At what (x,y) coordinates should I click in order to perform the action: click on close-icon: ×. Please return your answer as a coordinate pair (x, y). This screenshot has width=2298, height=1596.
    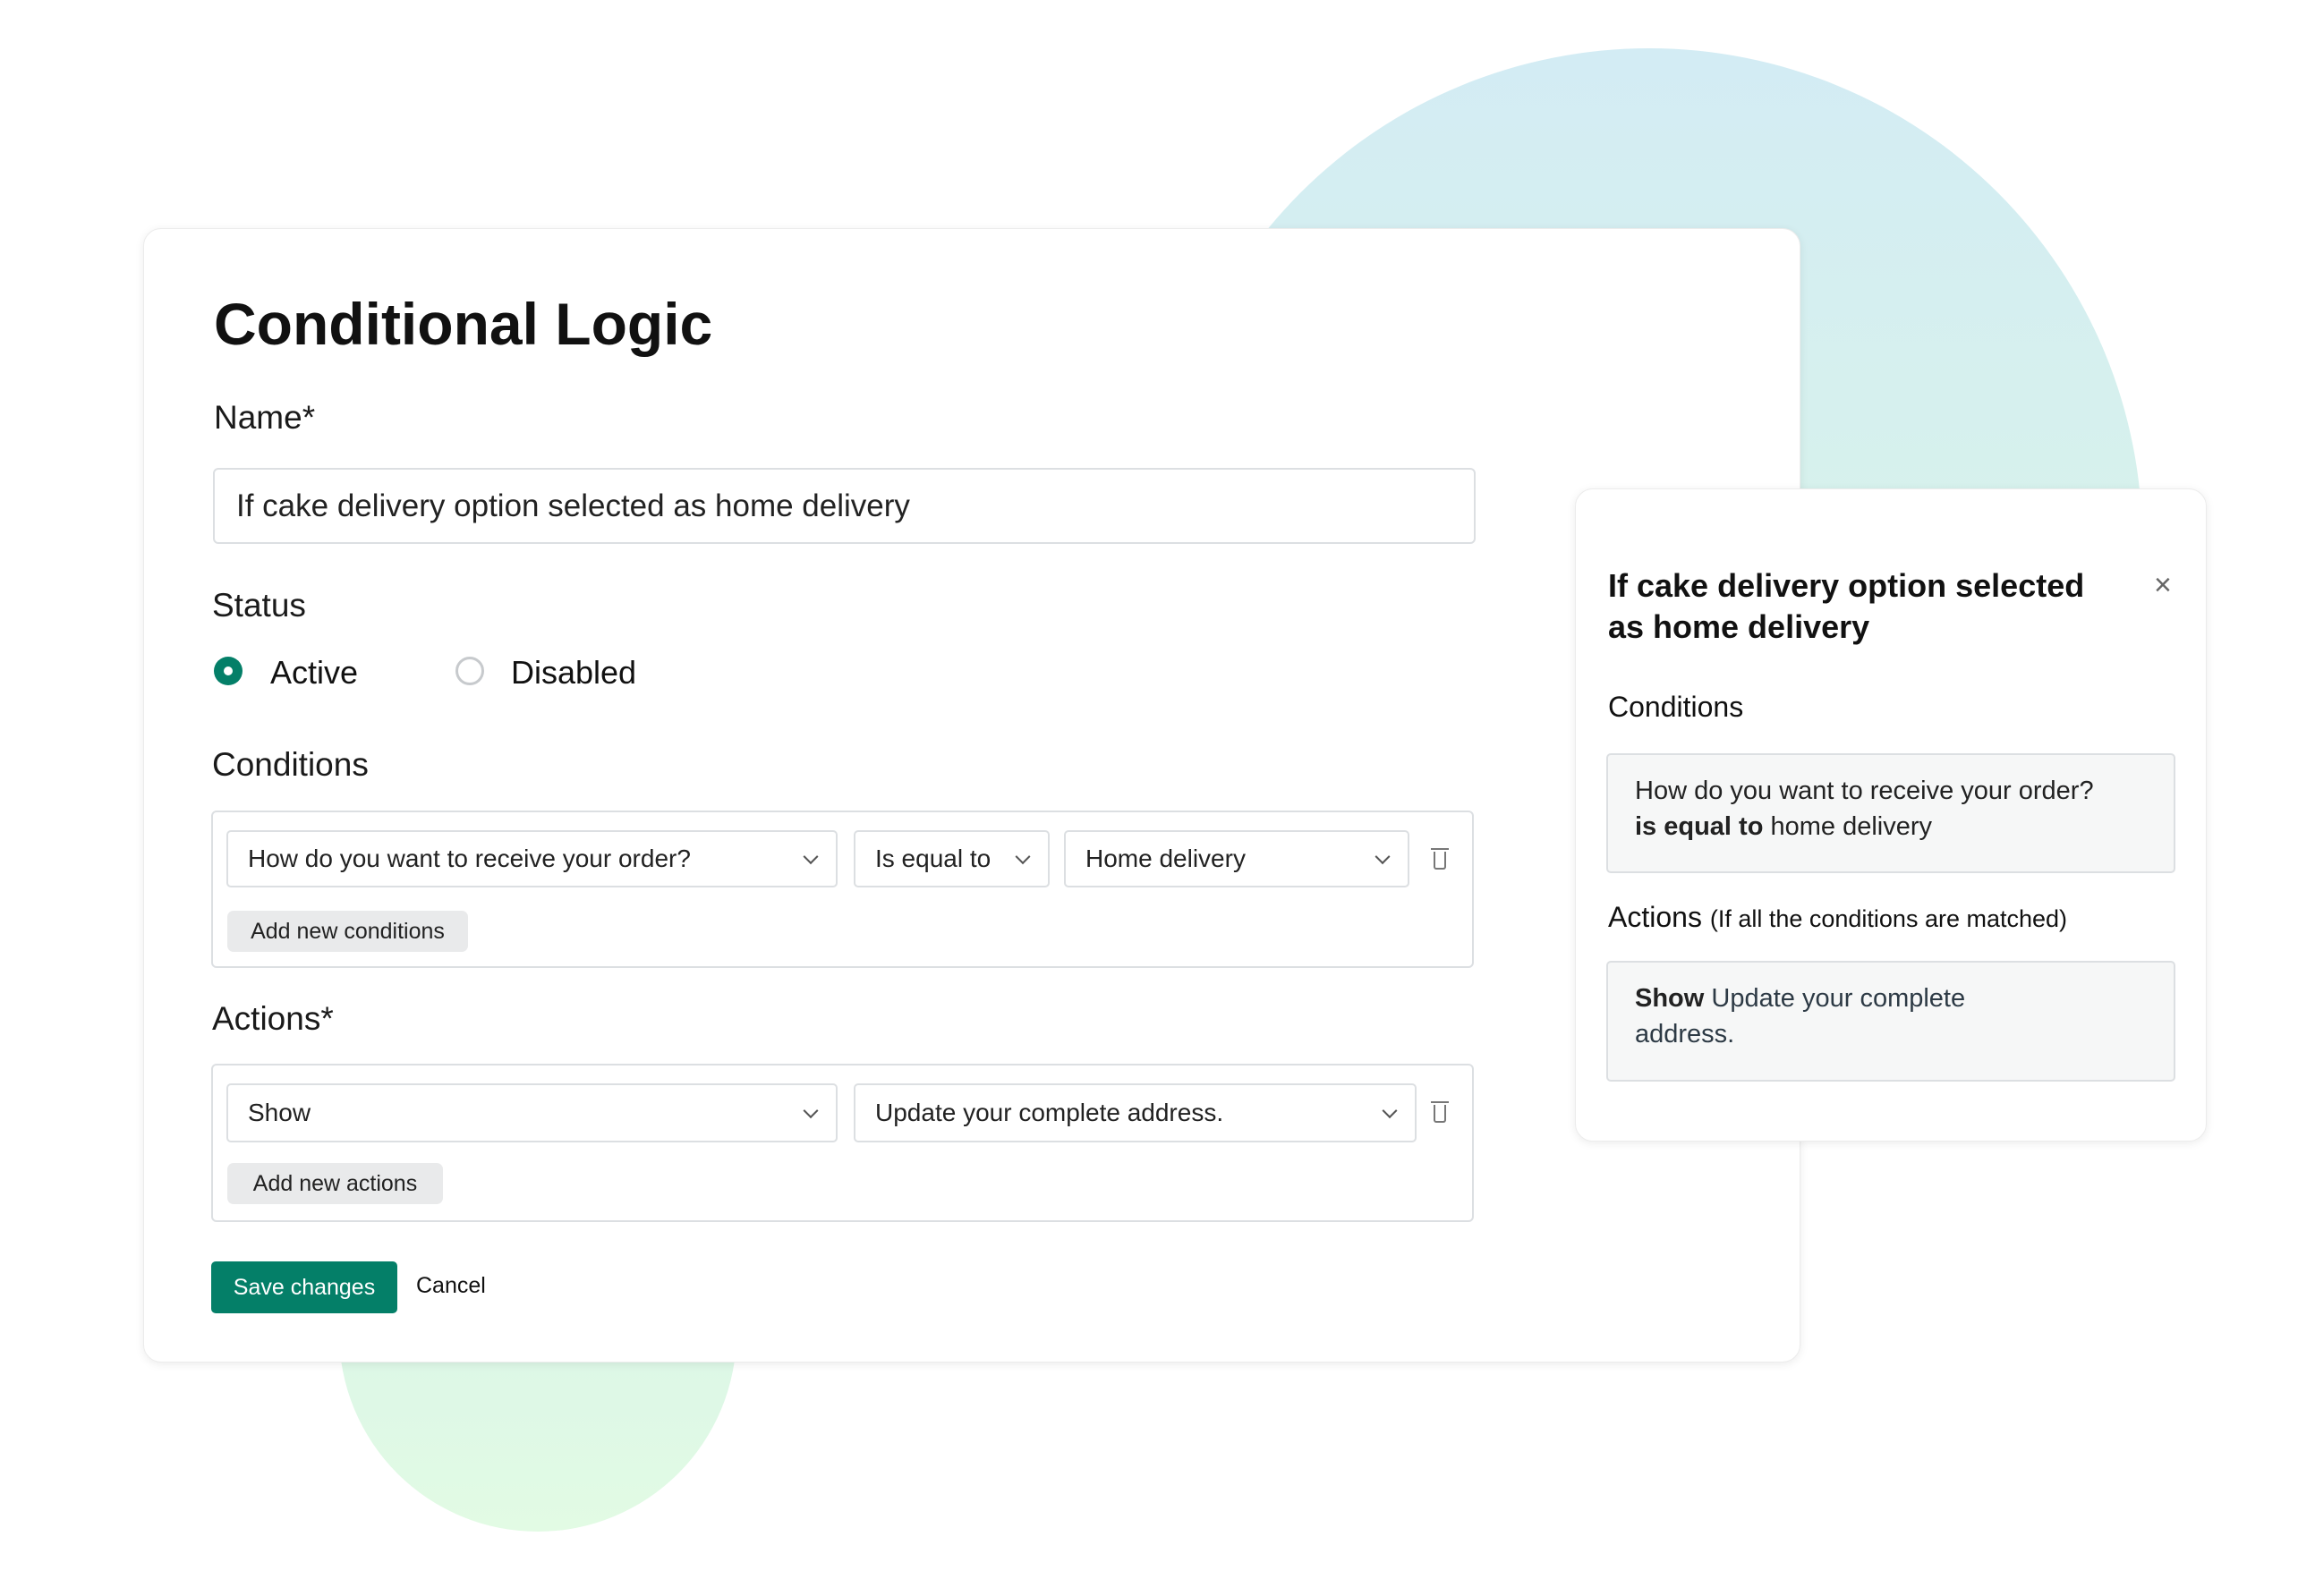
    Looking at the image, I should click on (2163, 585).